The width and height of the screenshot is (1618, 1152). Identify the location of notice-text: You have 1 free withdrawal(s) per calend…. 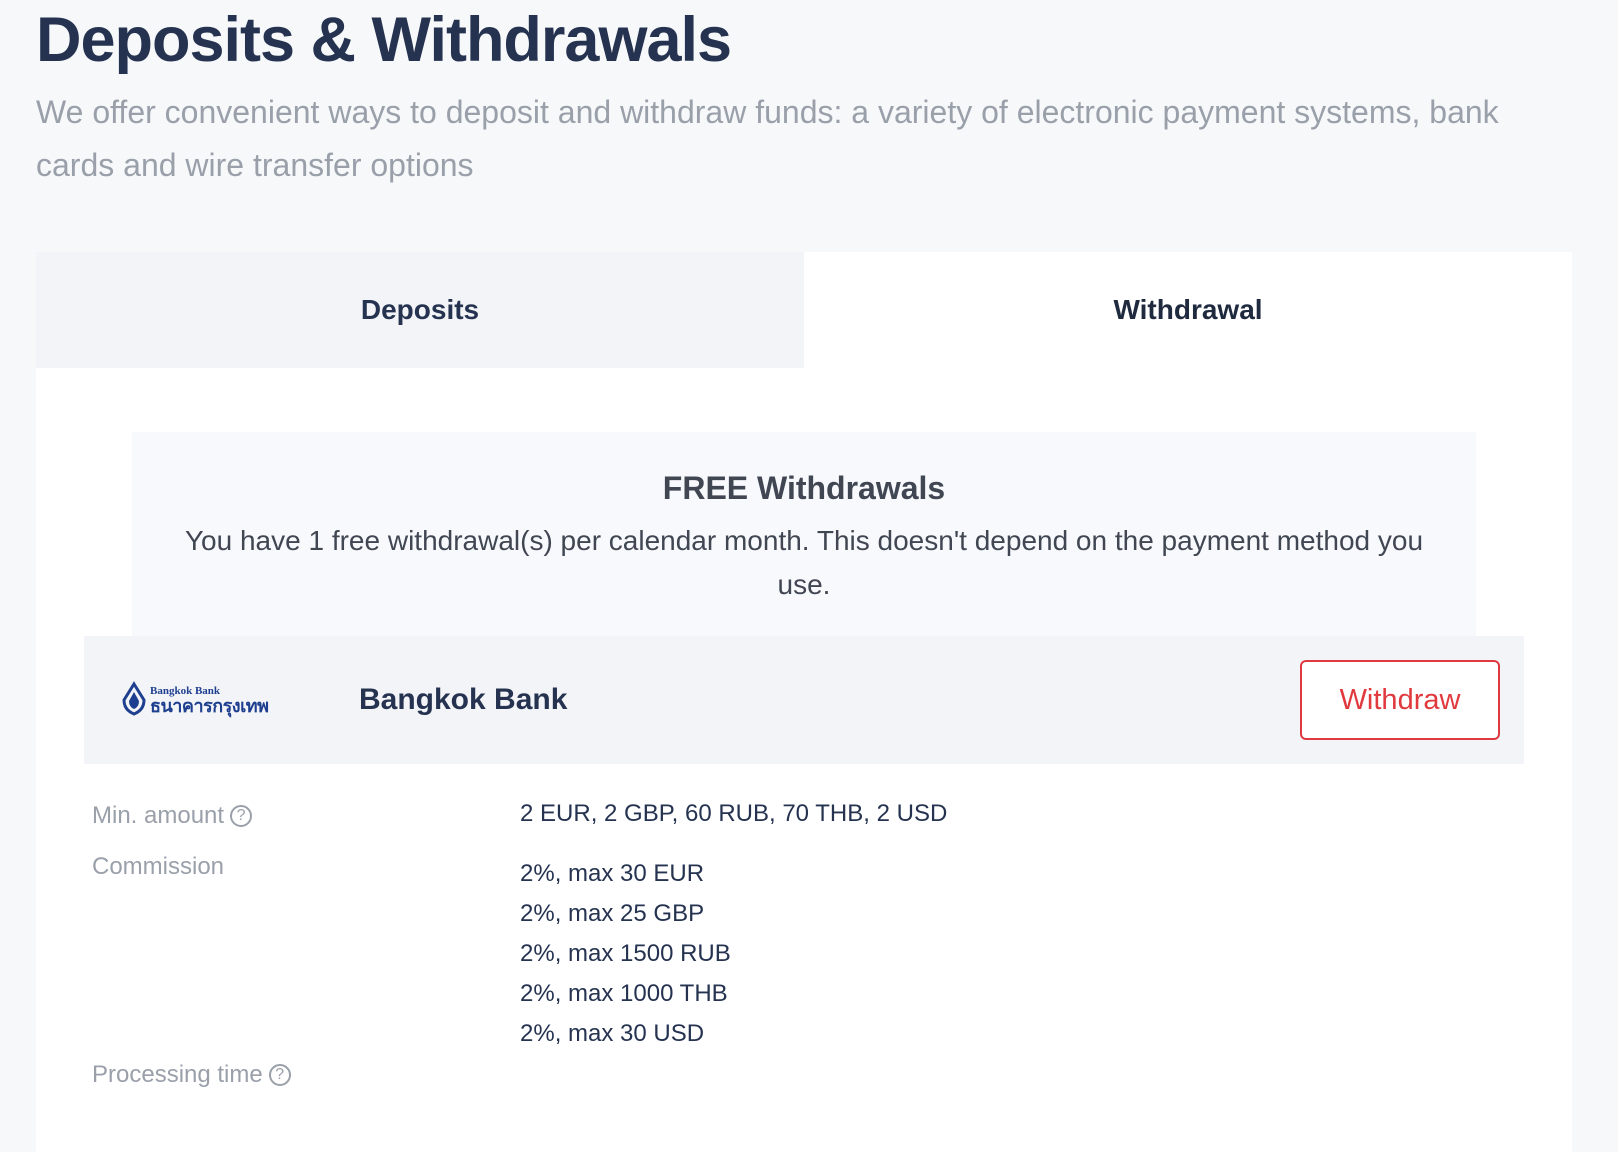
(804, 562).